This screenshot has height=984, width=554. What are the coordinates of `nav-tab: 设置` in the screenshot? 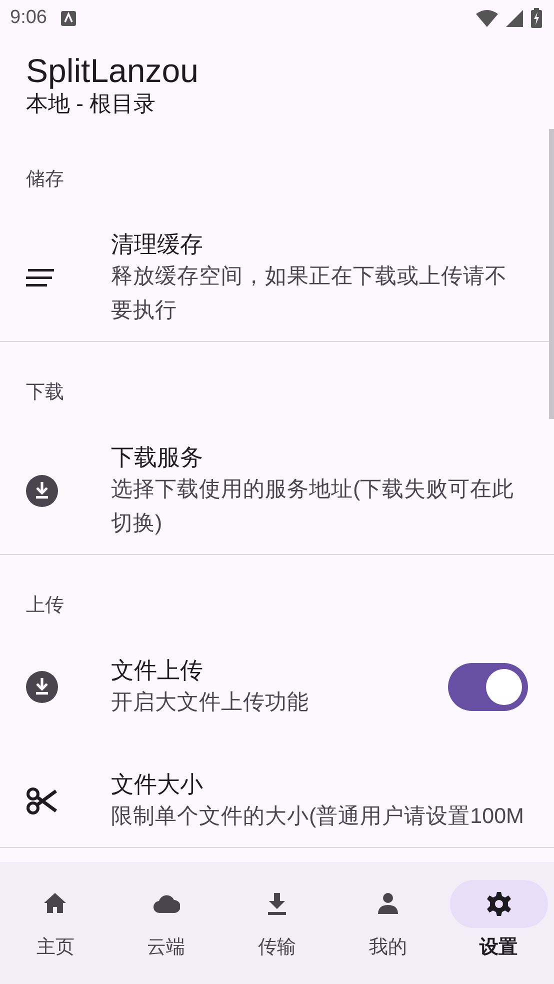 It's located at (498, 923).